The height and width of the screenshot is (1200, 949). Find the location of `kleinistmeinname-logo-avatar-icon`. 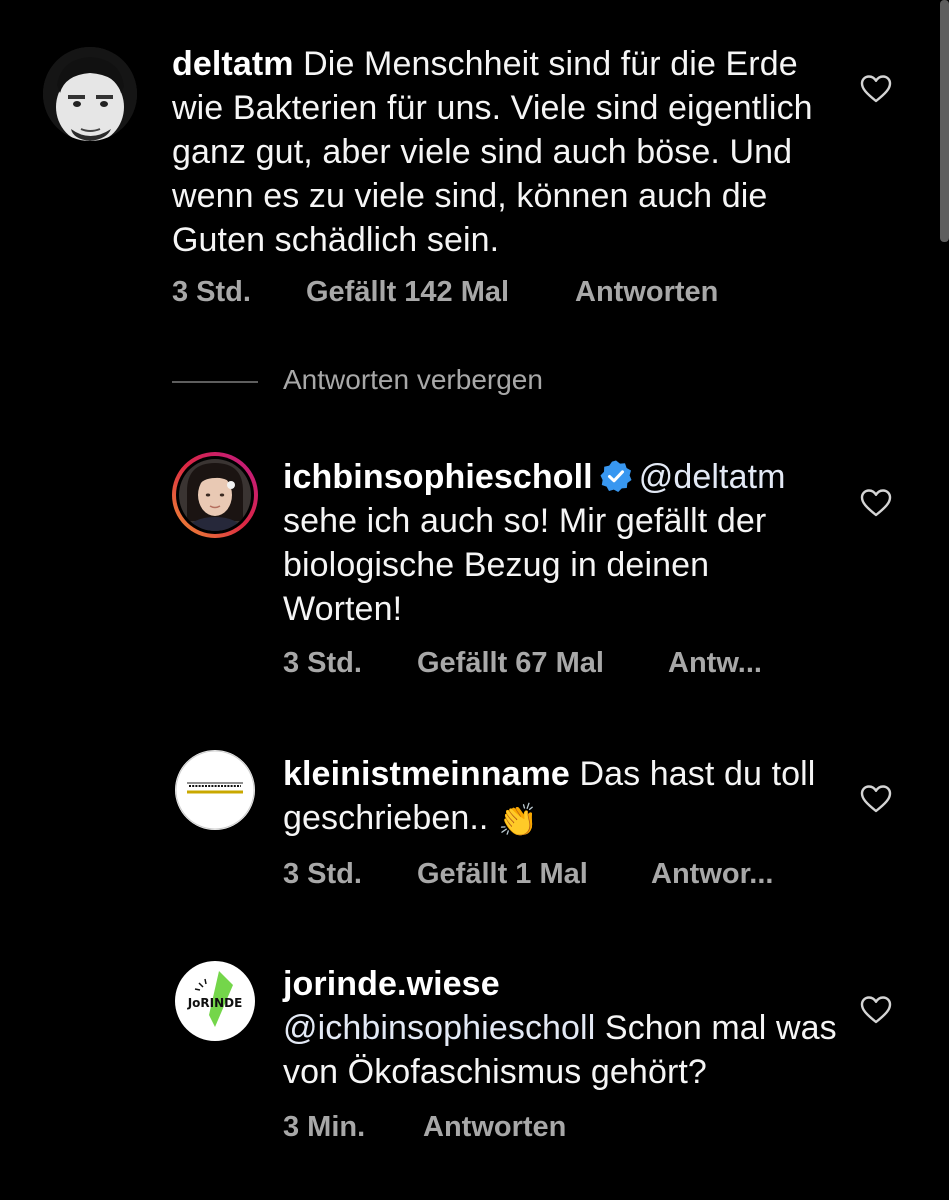

kleinistmeinname-logo-avatar-icon is located at coordinates (215, 790).